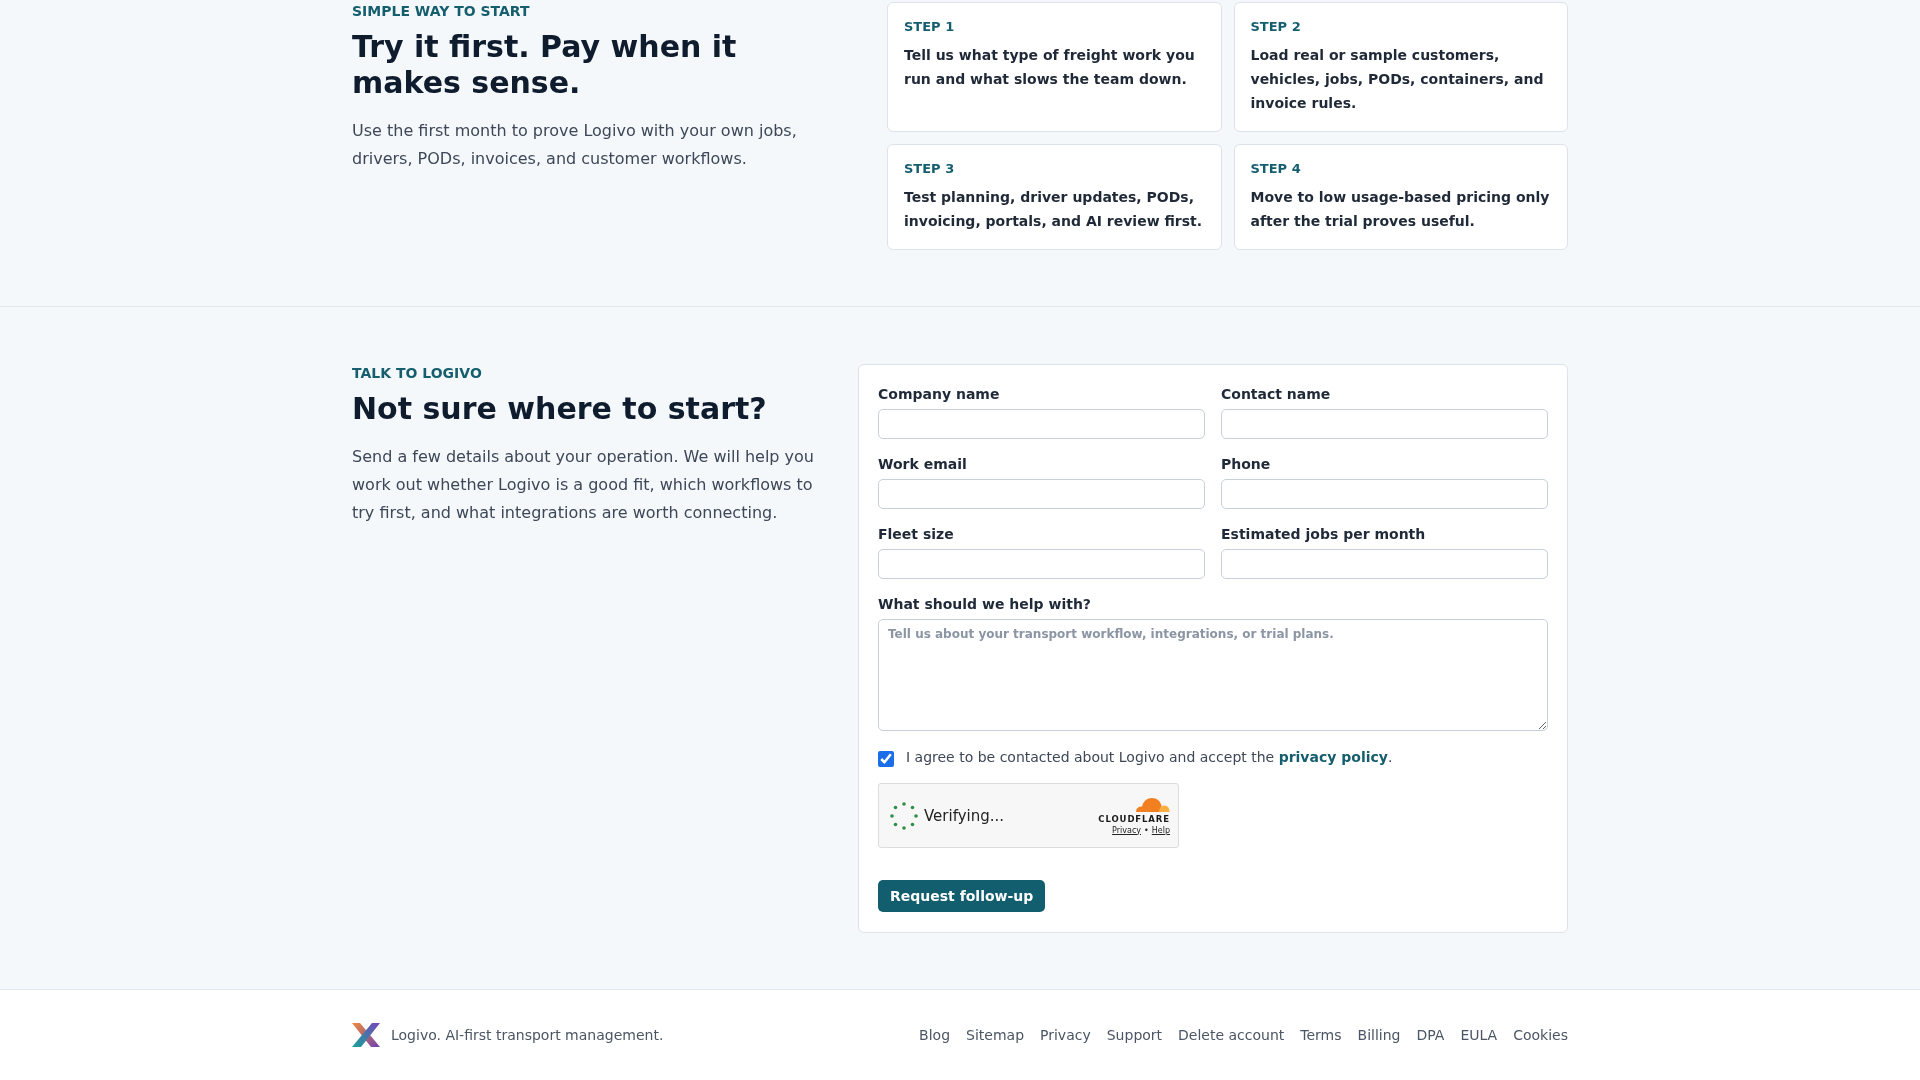 Image resolution: width=1920 pixels, height=1080 pixels. What do you see at coordinates (984, 604) in the screenshot?
I see `field-label: What should we help with?` at bounding box center [984, 604].